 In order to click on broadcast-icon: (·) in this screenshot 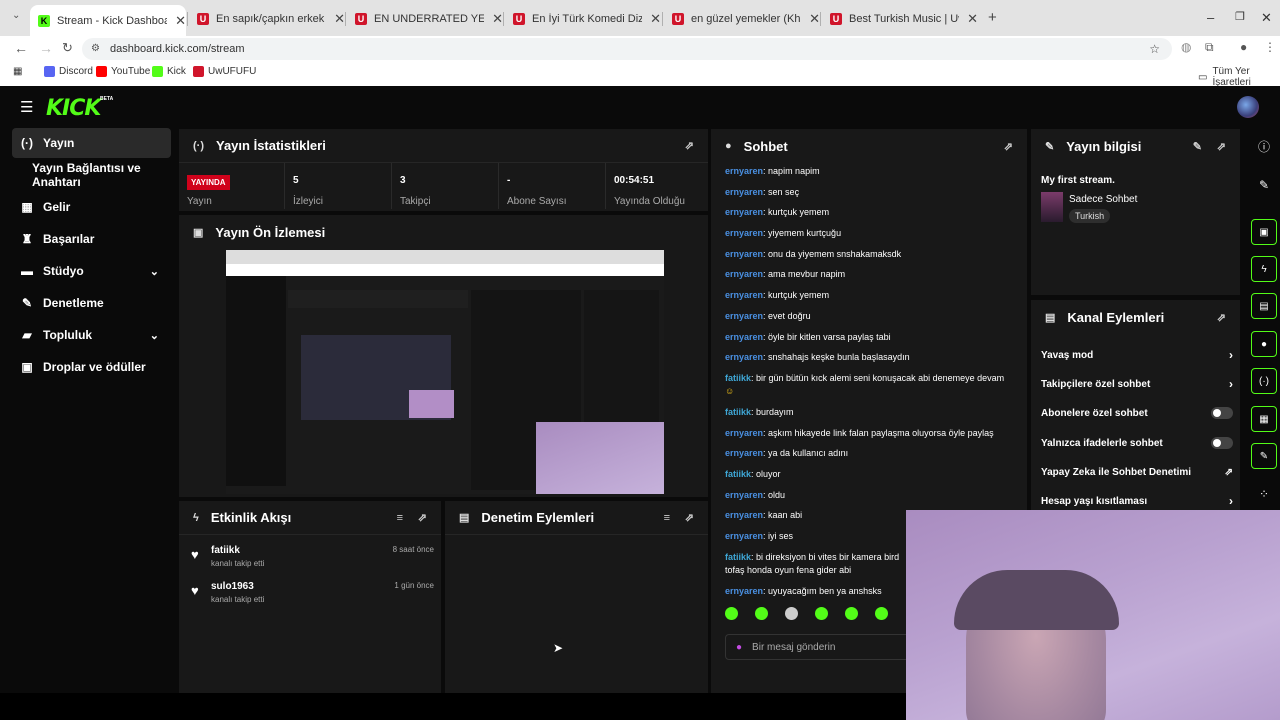, I will do `click(1264, 381)`.